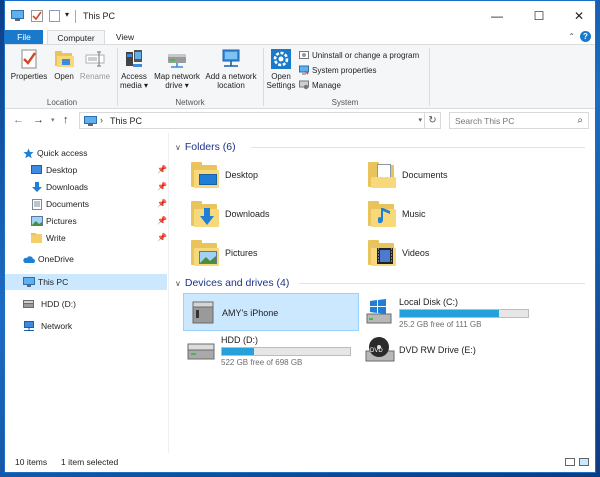  Describe the element at coordinates (203, 312) in the screenshot. I see `portable-device-icon` at that location.